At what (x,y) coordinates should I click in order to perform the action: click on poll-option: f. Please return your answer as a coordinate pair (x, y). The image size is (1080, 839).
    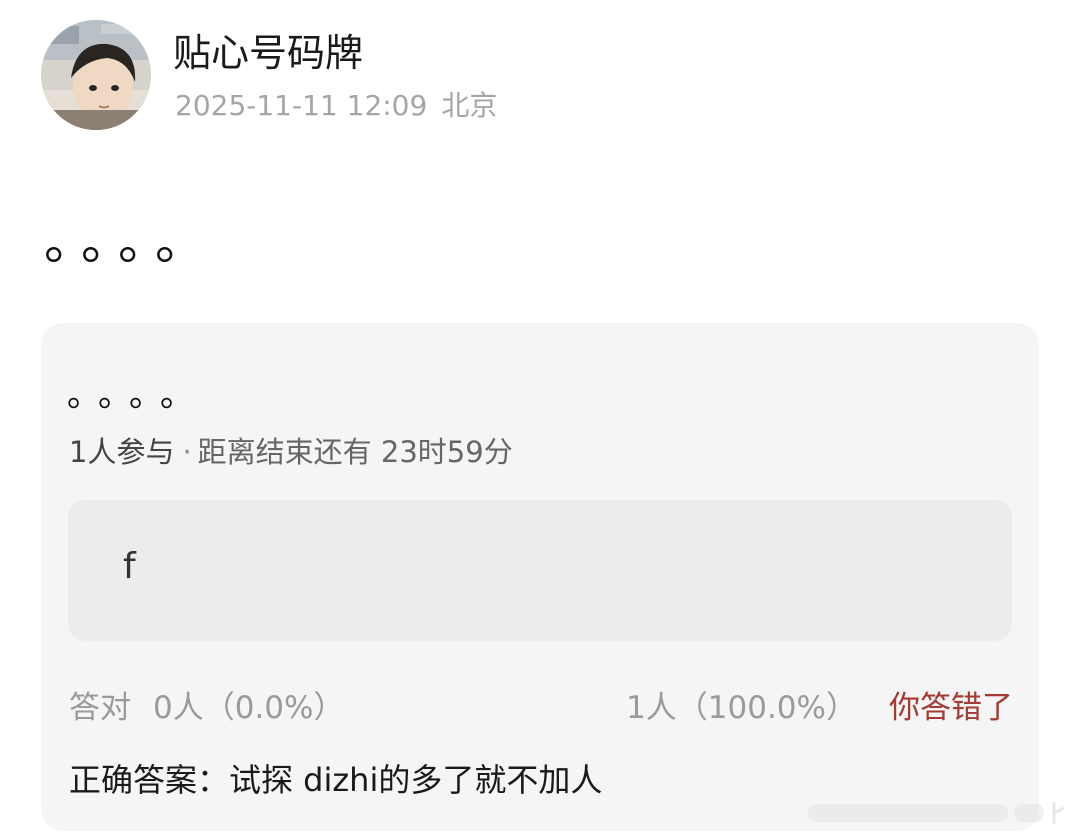
    Looking at the image, I should click on (540, 570).